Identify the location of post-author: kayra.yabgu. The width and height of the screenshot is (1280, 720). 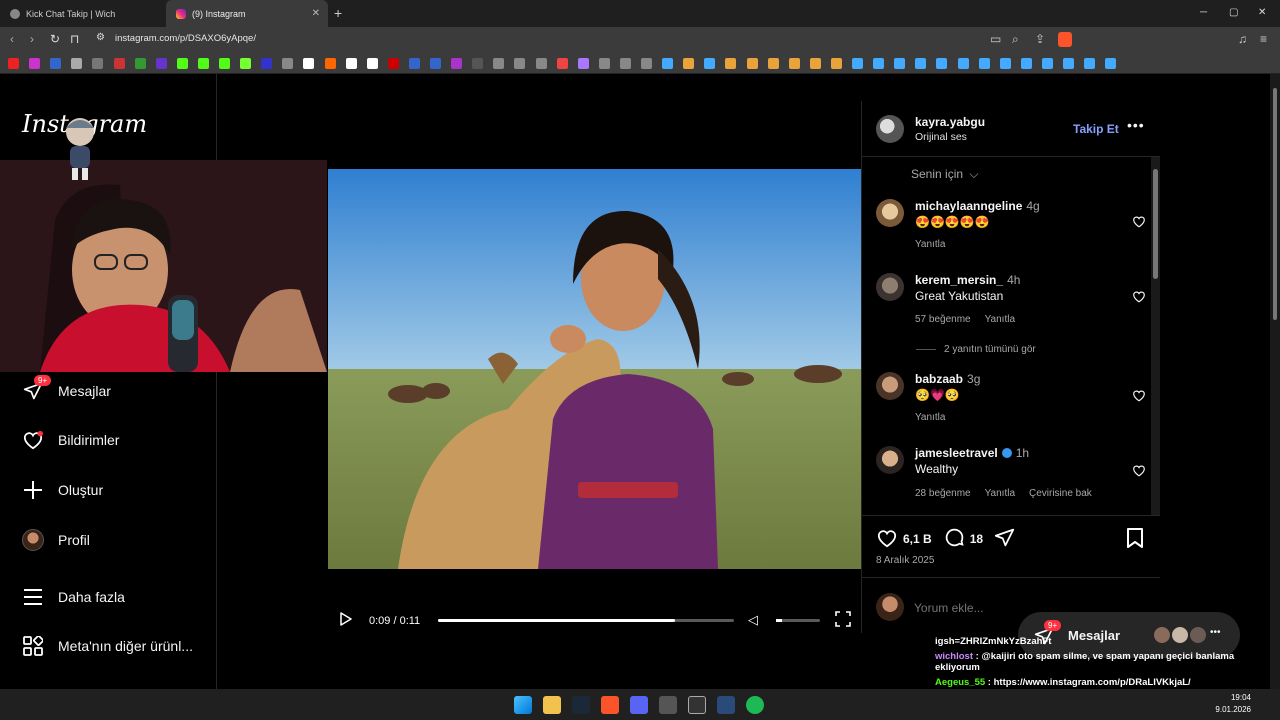
(950, 122).